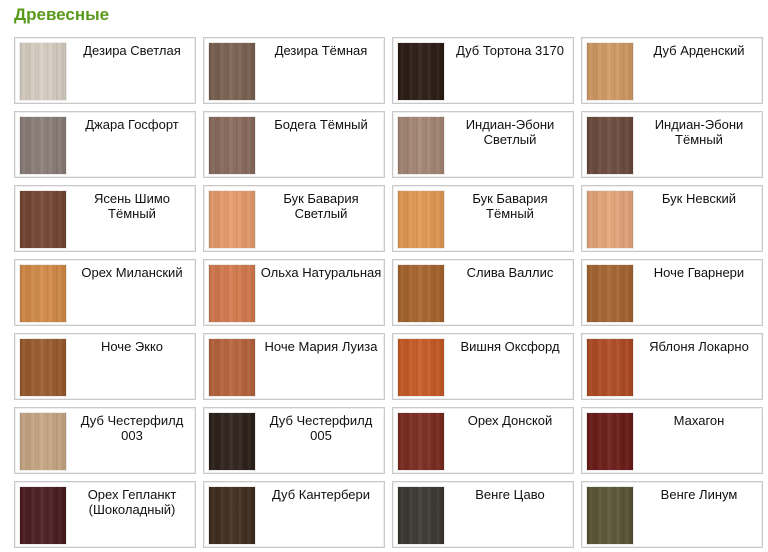  What do you see at coordinates (321, 206) in the screenshot?
I see `color-name: Бук Бавария Светлый` at bounding box center [321, 206].